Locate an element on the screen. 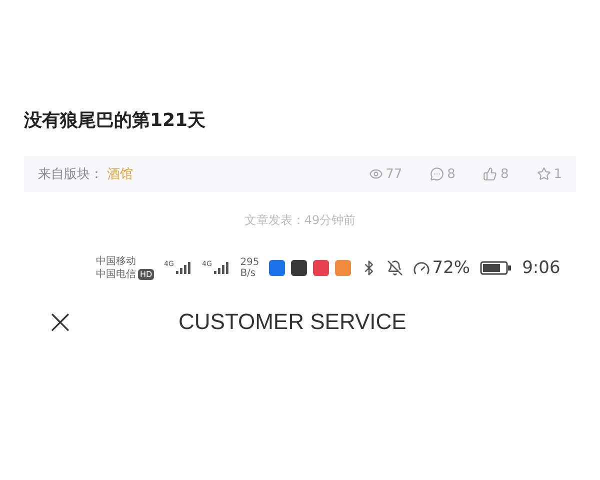 The height and width of the screenshot is (480, 600). post-title: 没有狼尾巴的第121天 is located at coordinates (115, 120).